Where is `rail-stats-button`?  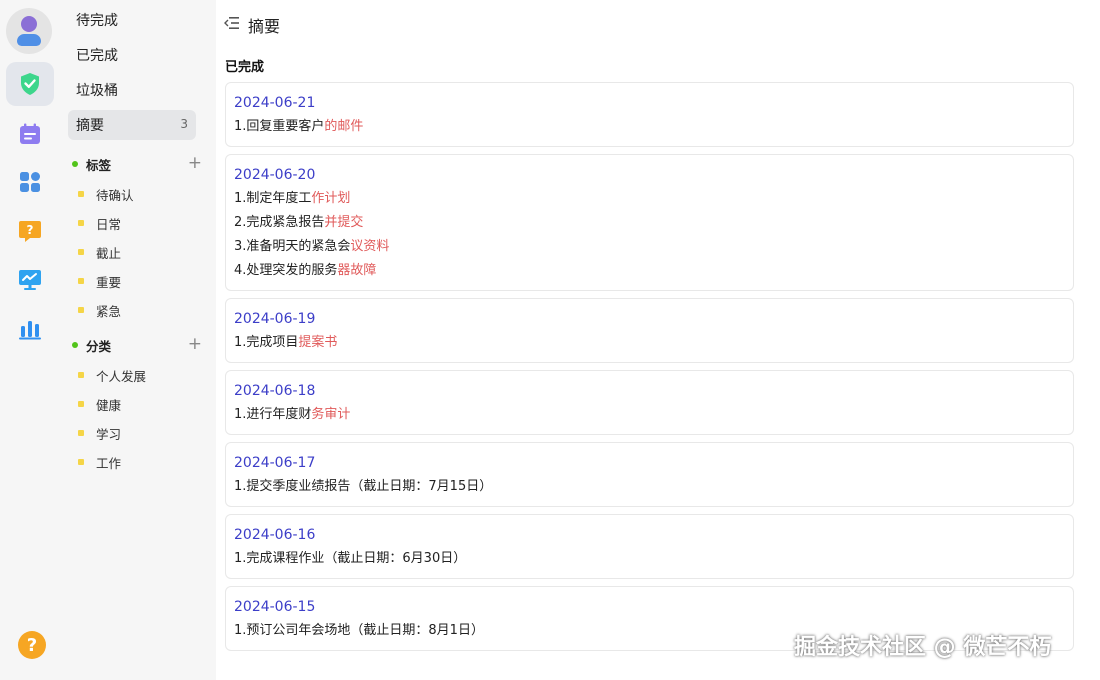
rail-stats-button is located at coordinates (30, 280).